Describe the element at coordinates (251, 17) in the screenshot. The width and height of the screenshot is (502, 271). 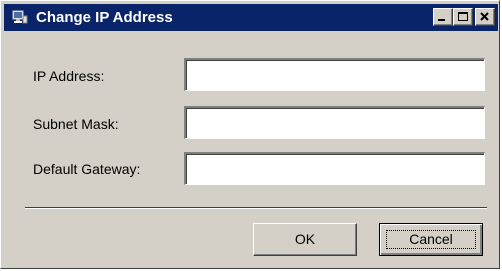
I see `title-bar: Change IP Address` at that location.